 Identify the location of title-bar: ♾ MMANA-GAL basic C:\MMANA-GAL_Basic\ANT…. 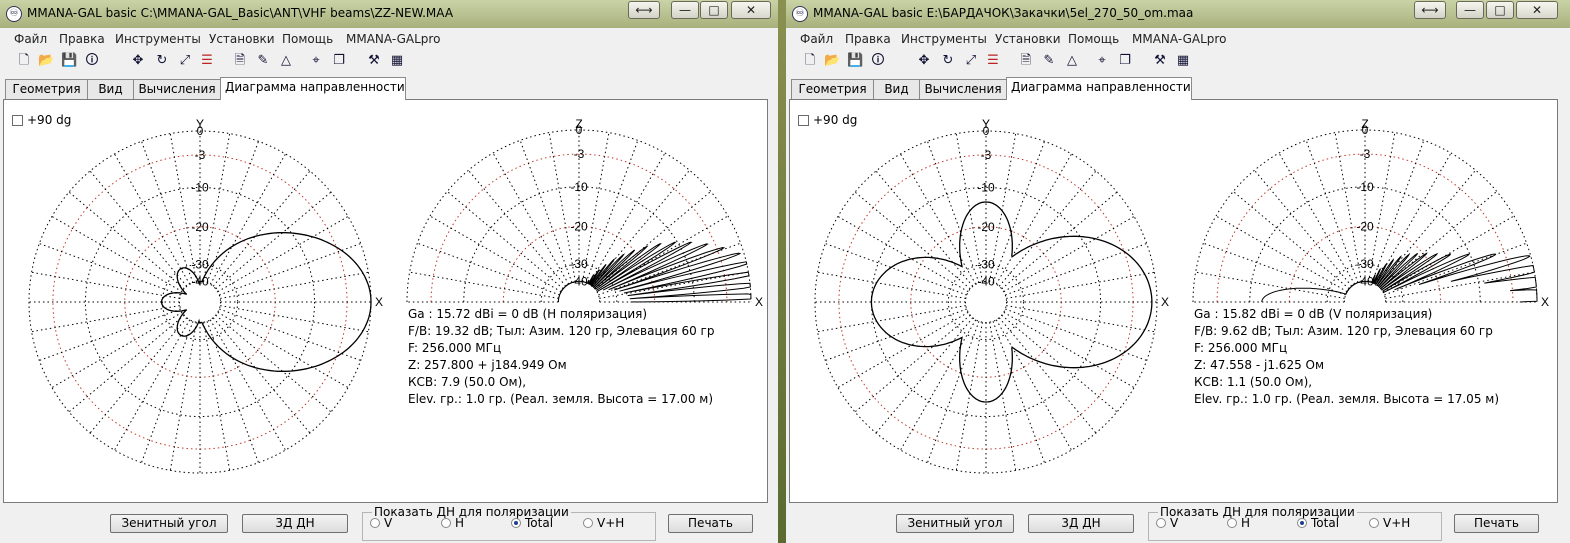
(389, 14).